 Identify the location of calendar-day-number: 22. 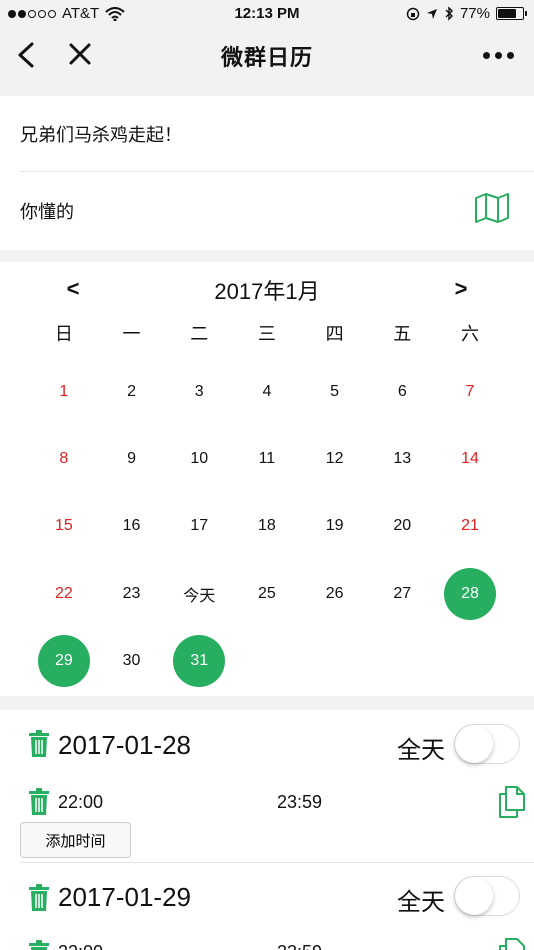
(63, 593).